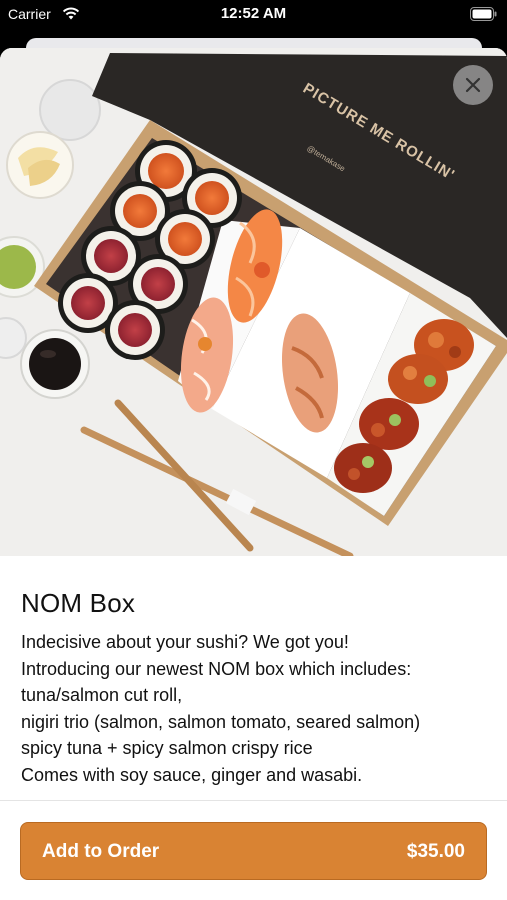  I want to click on description-line: Comes with soy sauce, ginger and wasabi., so click(192, 774).